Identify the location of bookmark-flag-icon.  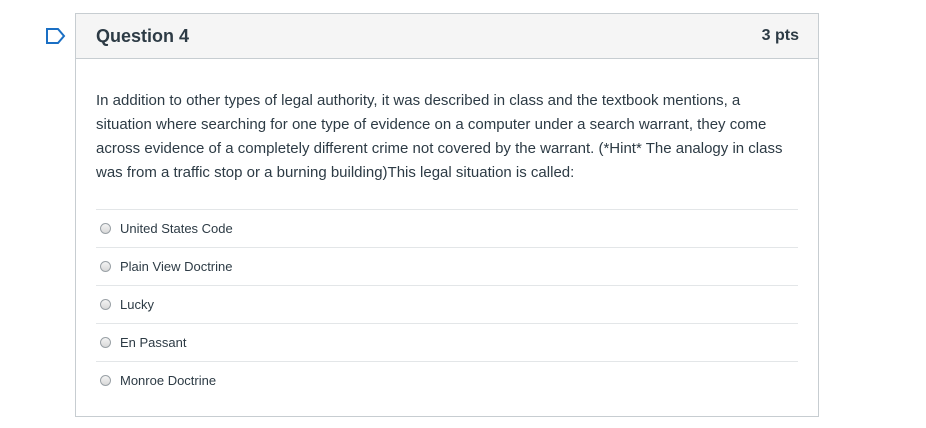
(56, 36).